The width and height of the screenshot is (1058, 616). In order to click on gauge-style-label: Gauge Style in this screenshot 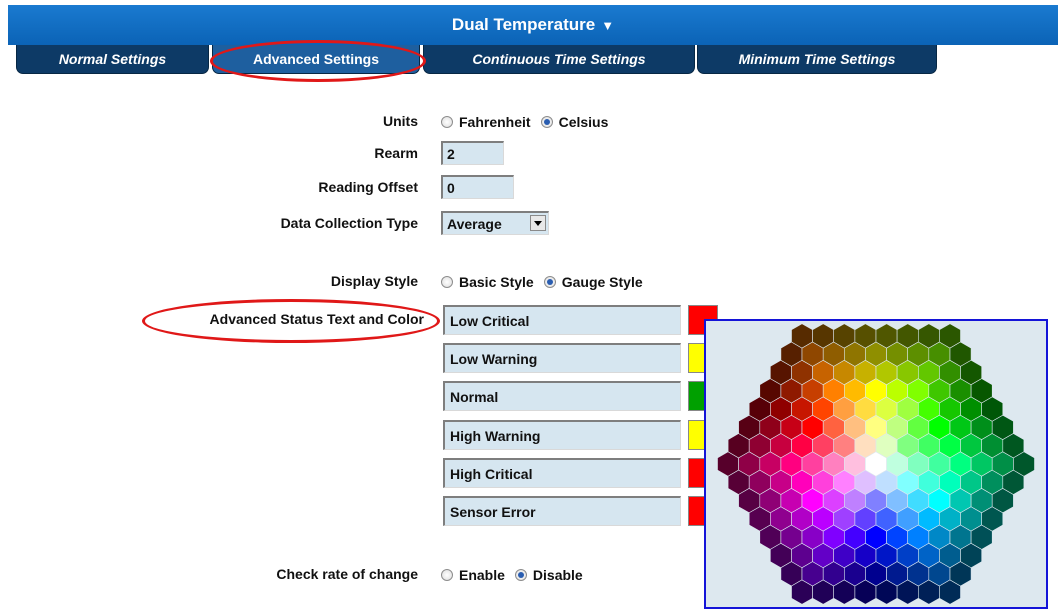, I will do `click(602, 282)`.